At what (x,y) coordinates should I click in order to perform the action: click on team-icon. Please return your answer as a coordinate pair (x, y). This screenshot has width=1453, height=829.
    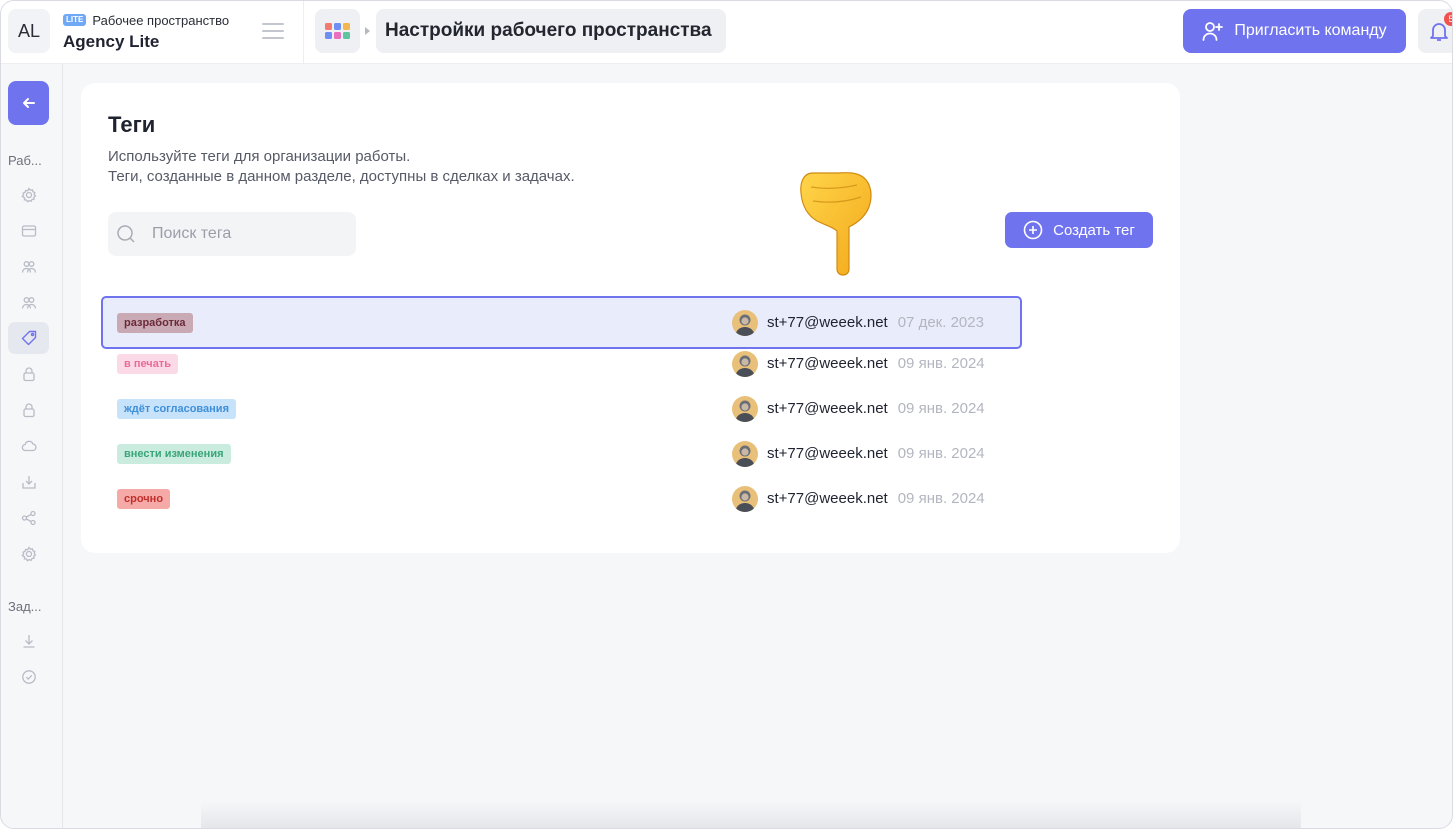
    Looking at the image, I should click on (28, 303).